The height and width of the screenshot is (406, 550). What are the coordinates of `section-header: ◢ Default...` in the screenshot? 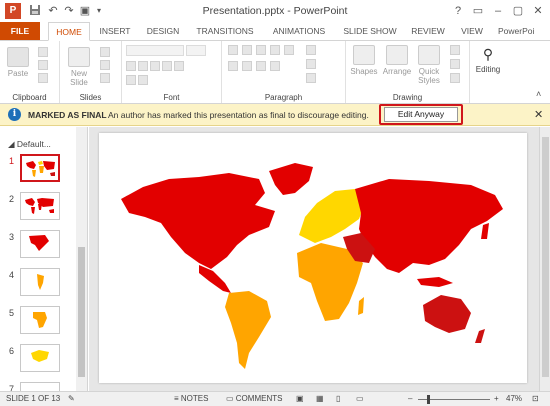 It's located at (29, 144).